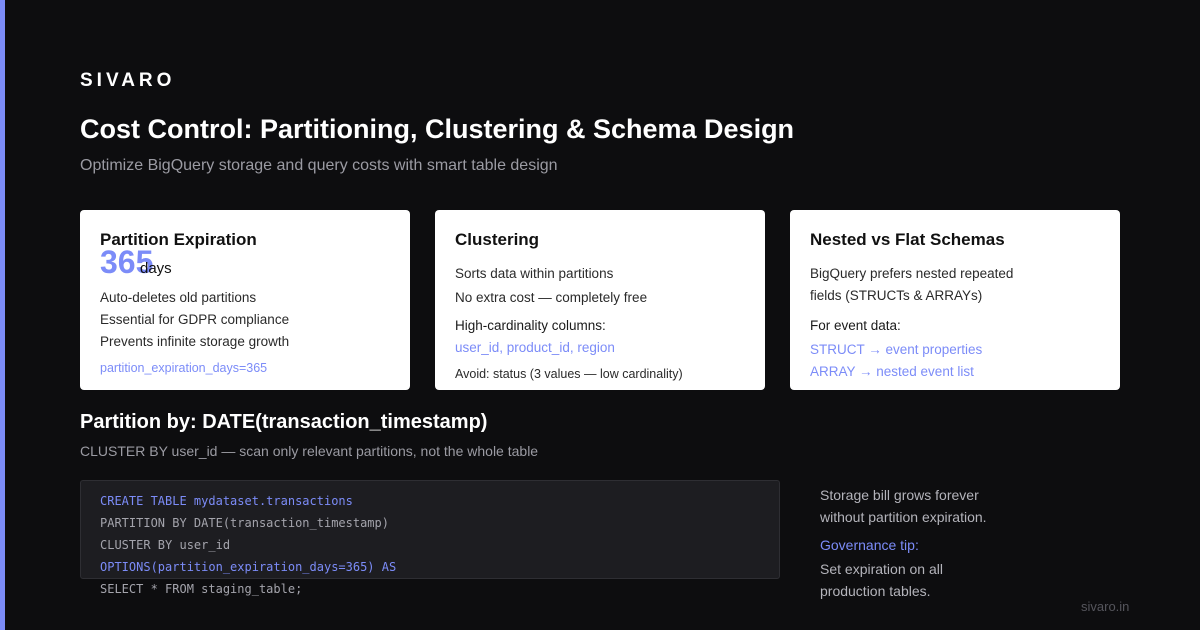 This screenshot has height=630, width=1200. Describe the element at coordinates (165, 545) in the screenshot. I see `code-line: CLUSTER BY user_id` at that location.